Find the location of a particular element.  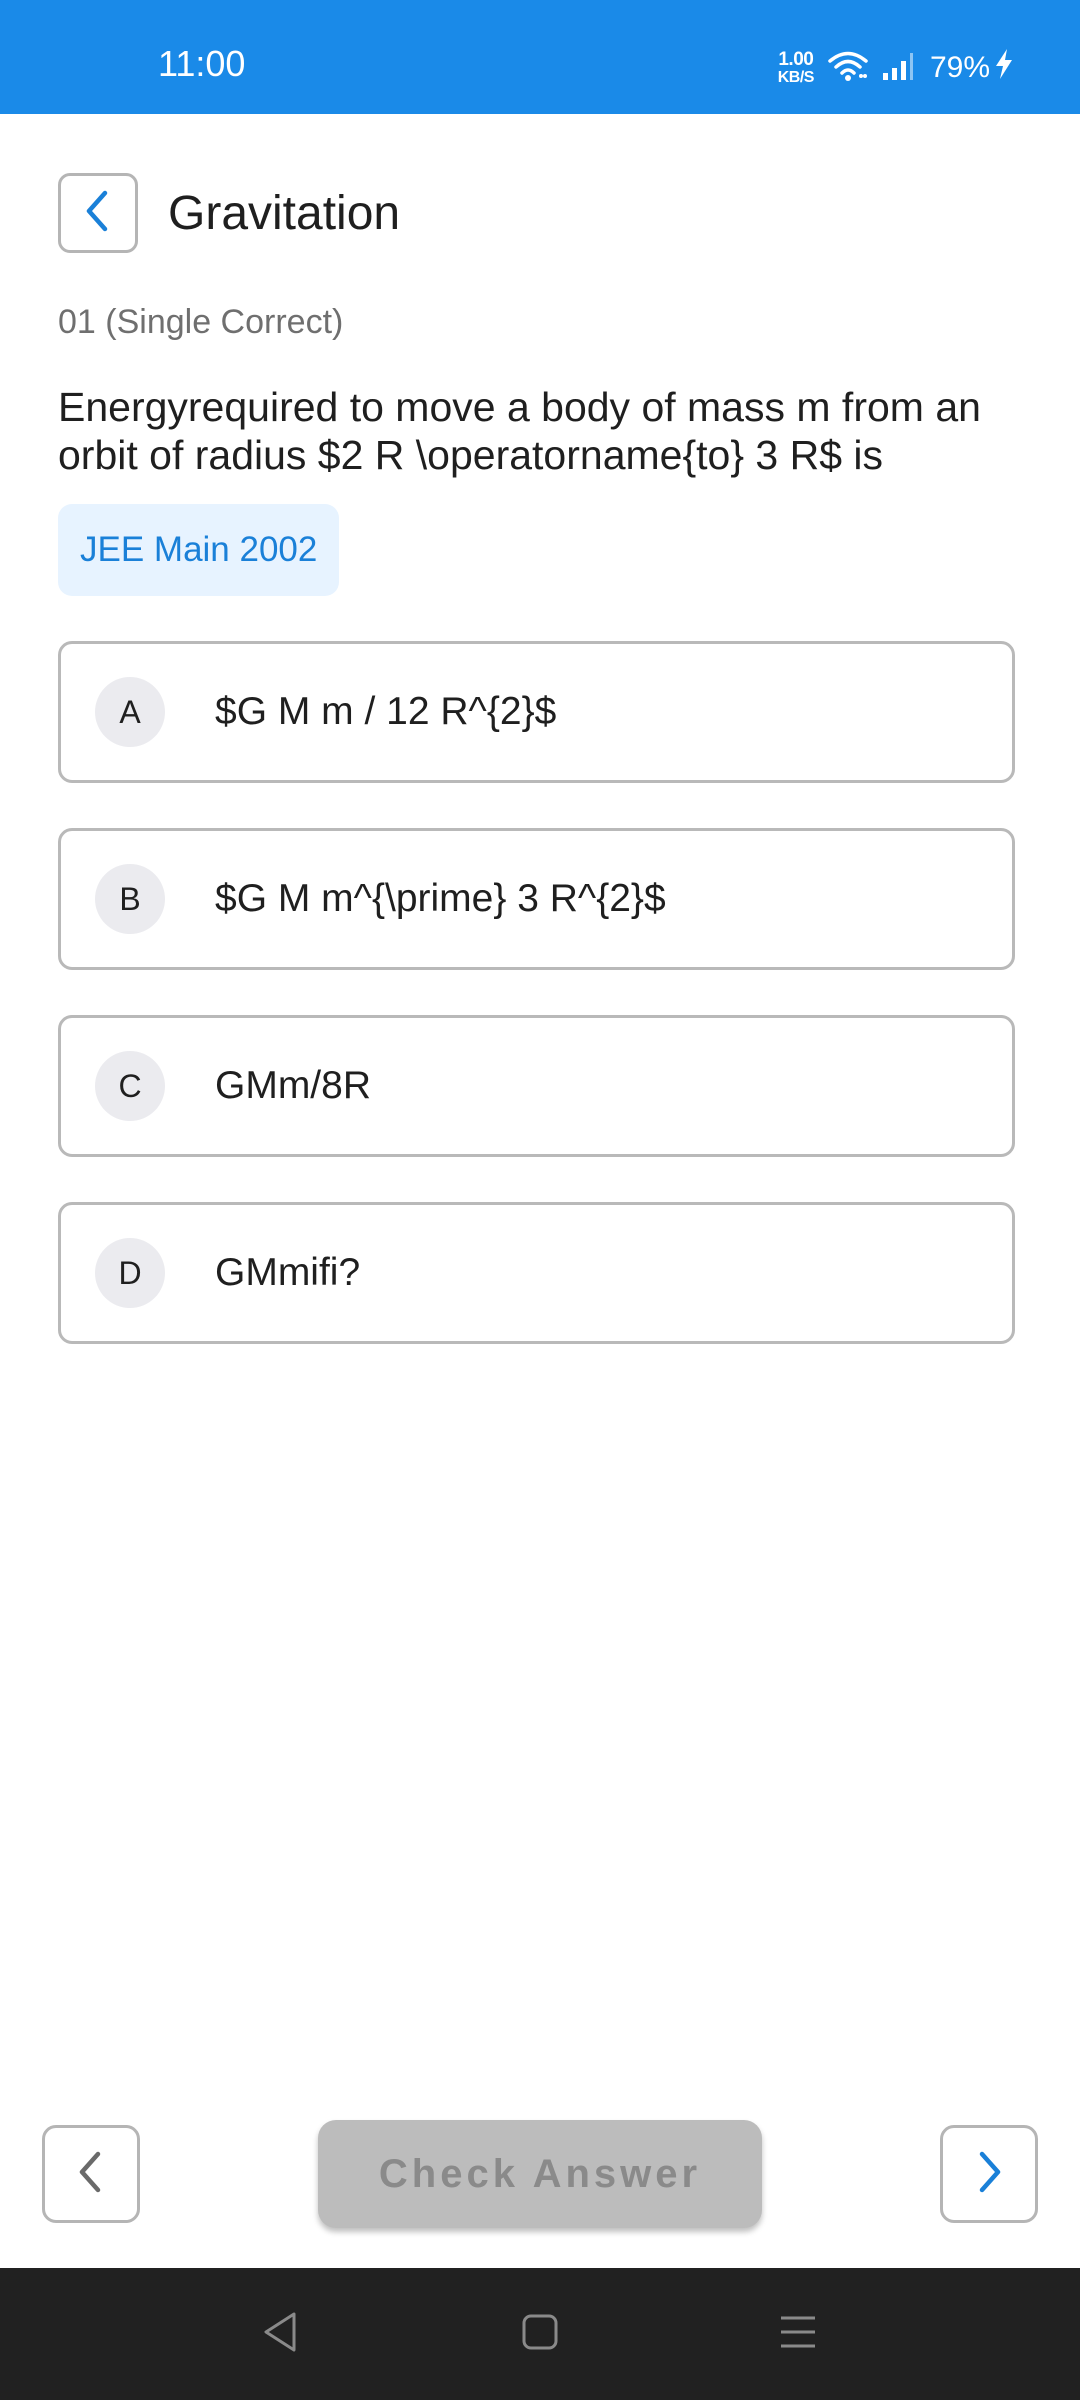

system-navigation-bar is located at coordinates (540, 2334).